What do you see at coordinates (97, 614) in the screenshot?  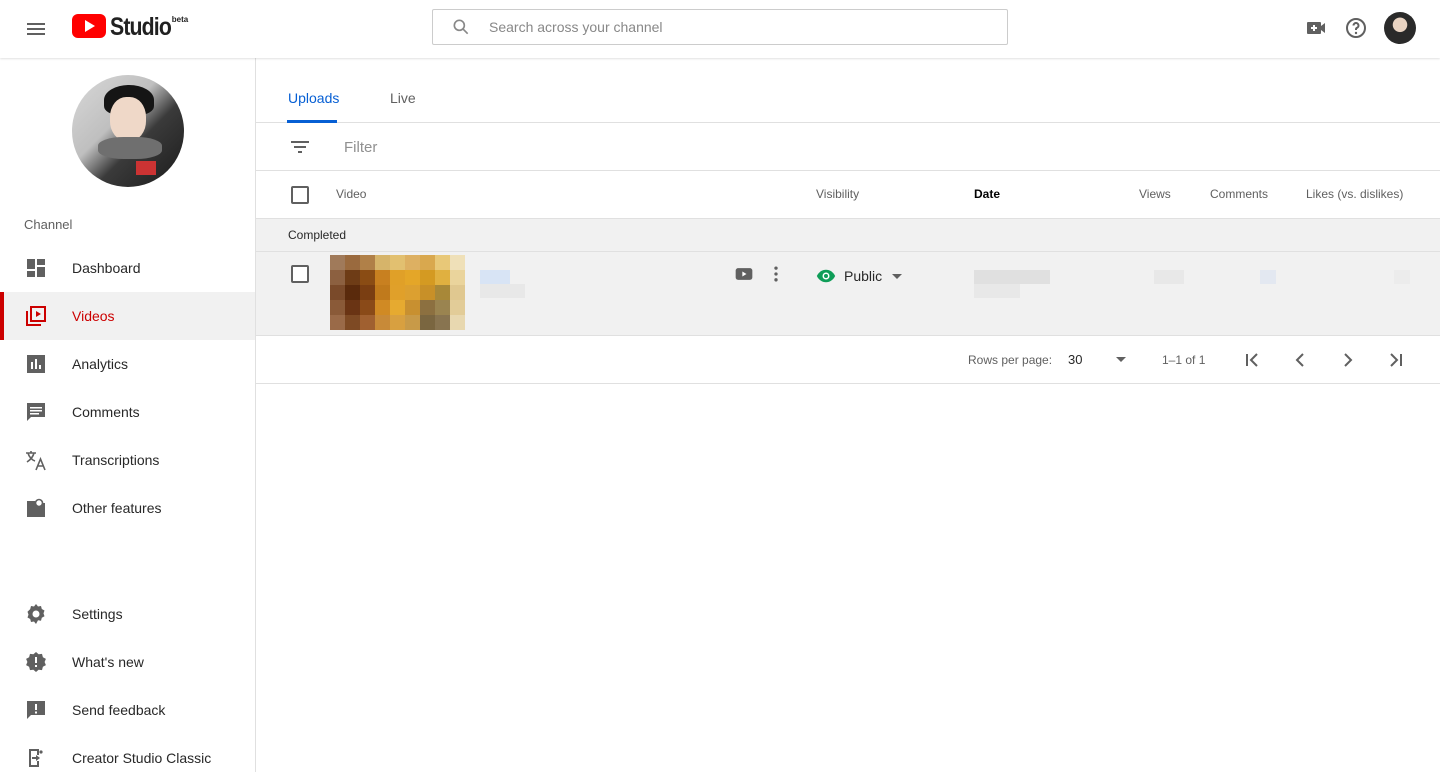 I see `sidebar-item-label: Settings` at bounding box center [97, 614].